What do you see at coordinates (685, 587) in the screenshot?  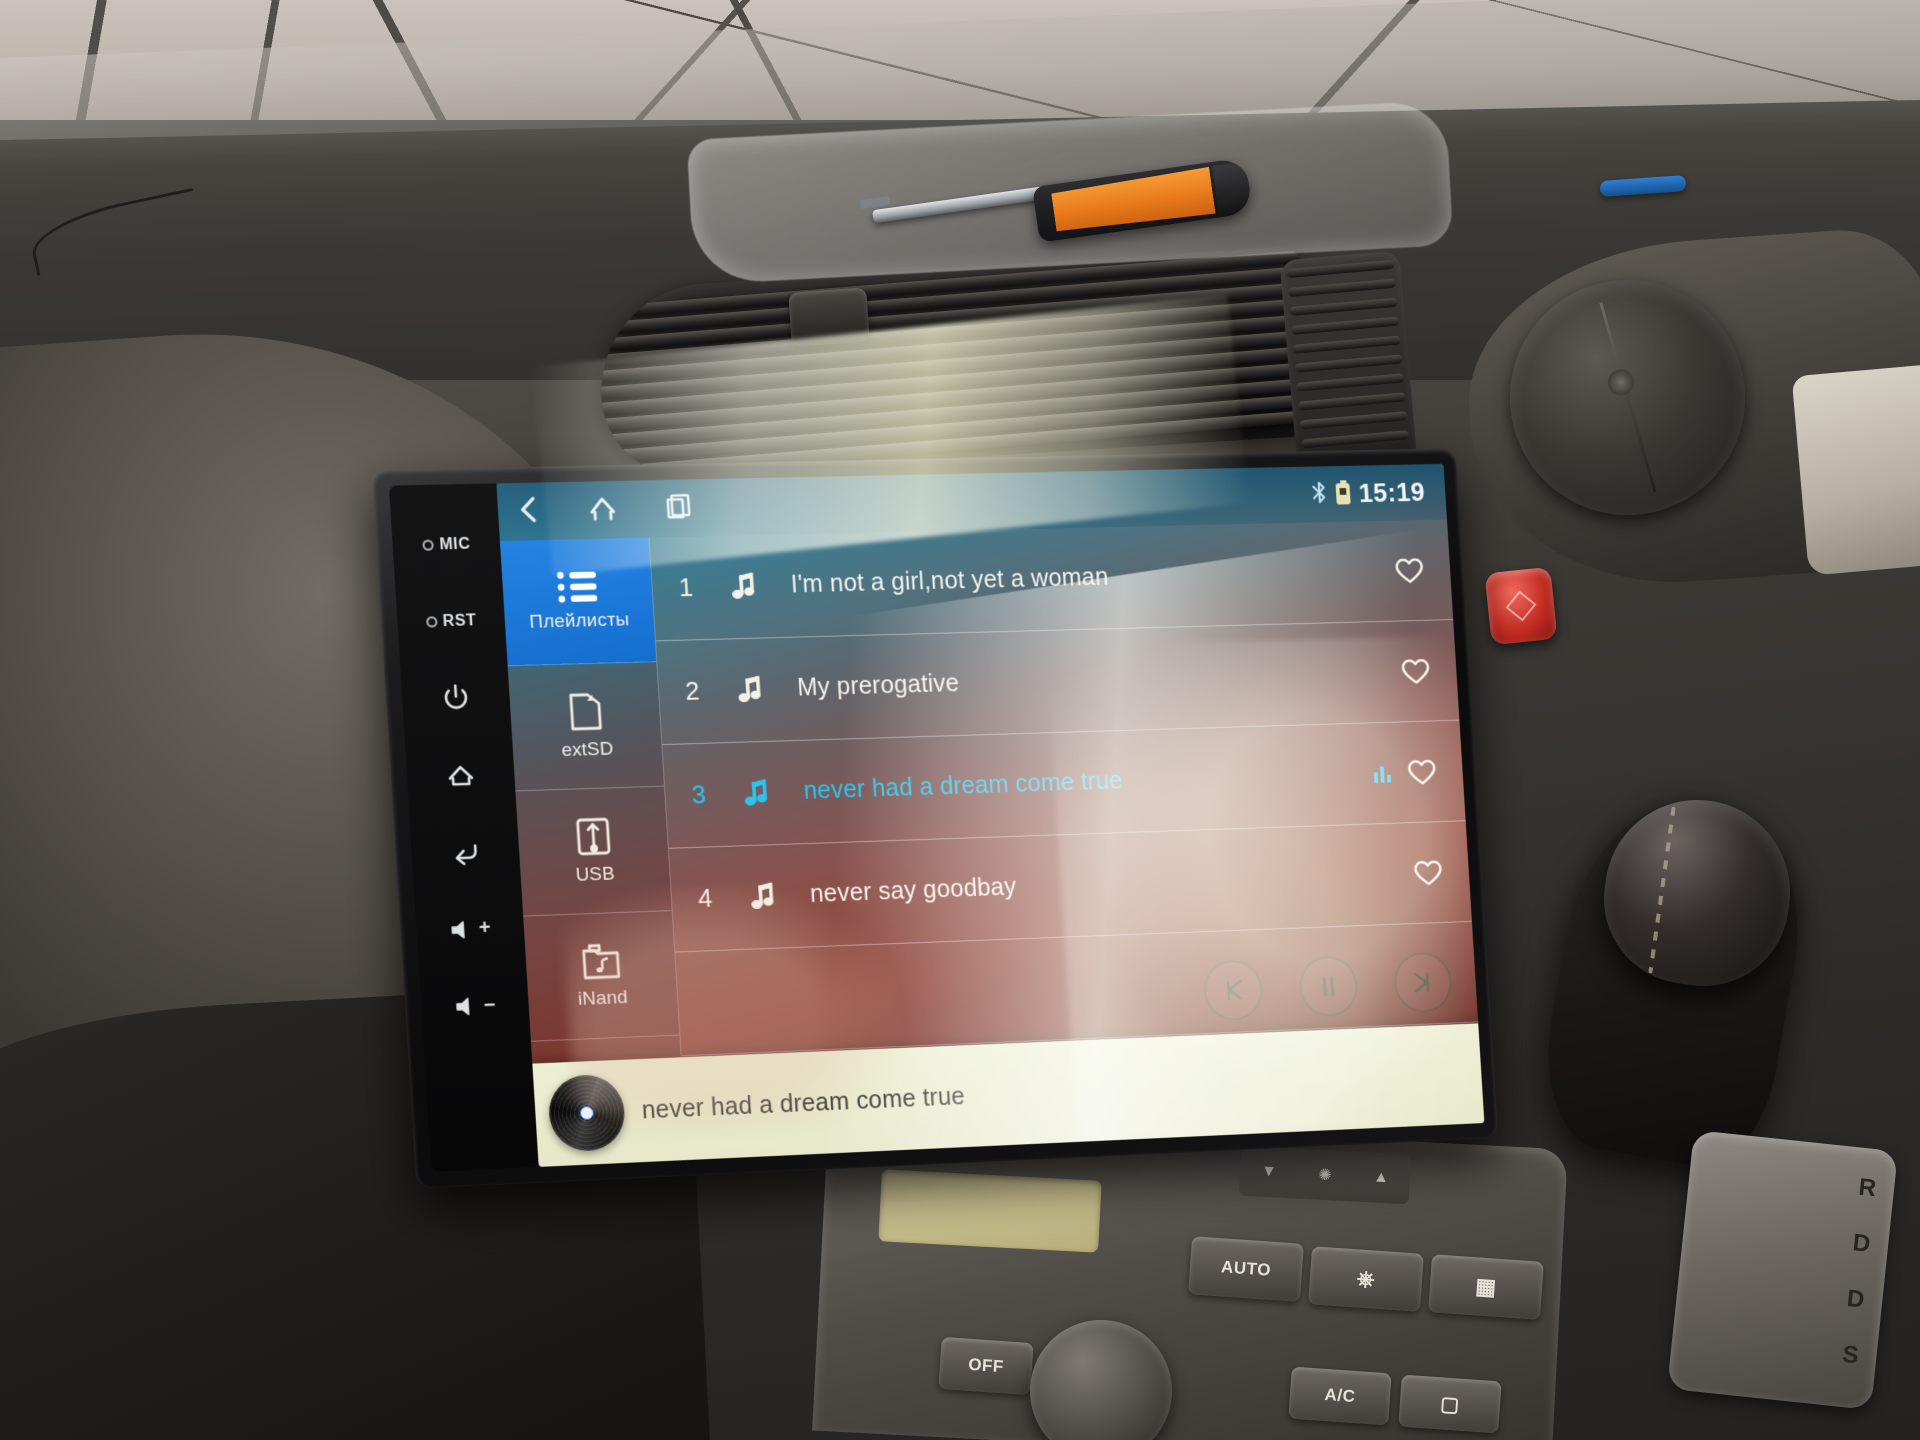 I see `track-number: 1` at bounding box center [685, 587].